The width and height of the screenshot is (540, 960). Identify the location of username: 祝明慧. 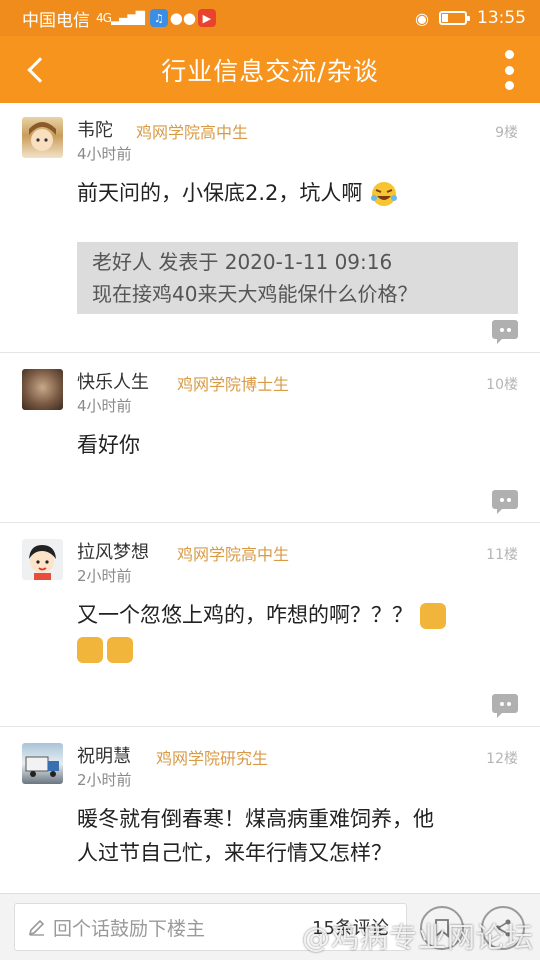
(104, 755).